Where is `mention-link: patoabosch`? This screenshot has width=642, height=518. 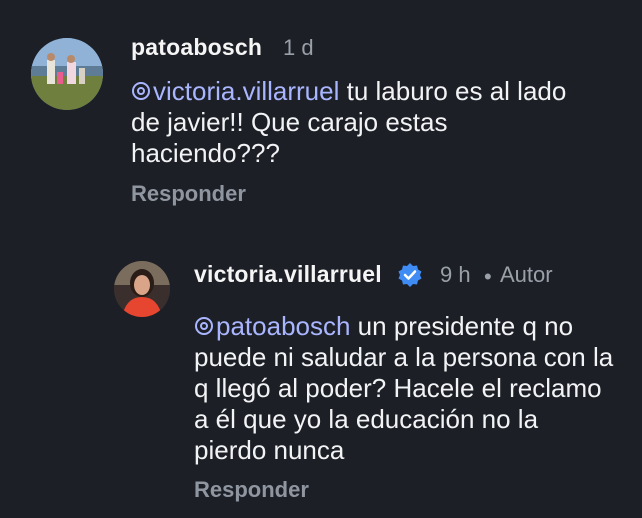 mention-link: patoabosch is located at coordinates (272, 326).